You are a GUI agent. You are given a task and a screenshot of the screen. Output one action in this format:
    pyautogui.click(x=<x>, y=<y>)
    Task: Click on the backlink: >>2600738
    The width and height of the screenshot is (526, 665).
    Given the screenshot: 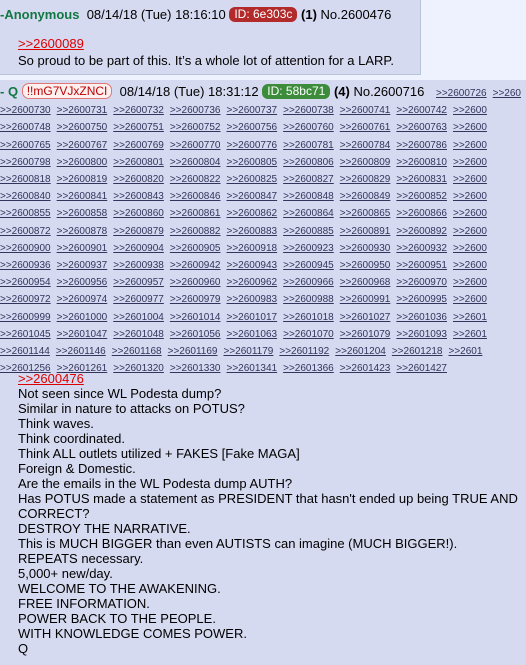 What is the action you would take?
    pyautogui.click(x=308, y=110)
    